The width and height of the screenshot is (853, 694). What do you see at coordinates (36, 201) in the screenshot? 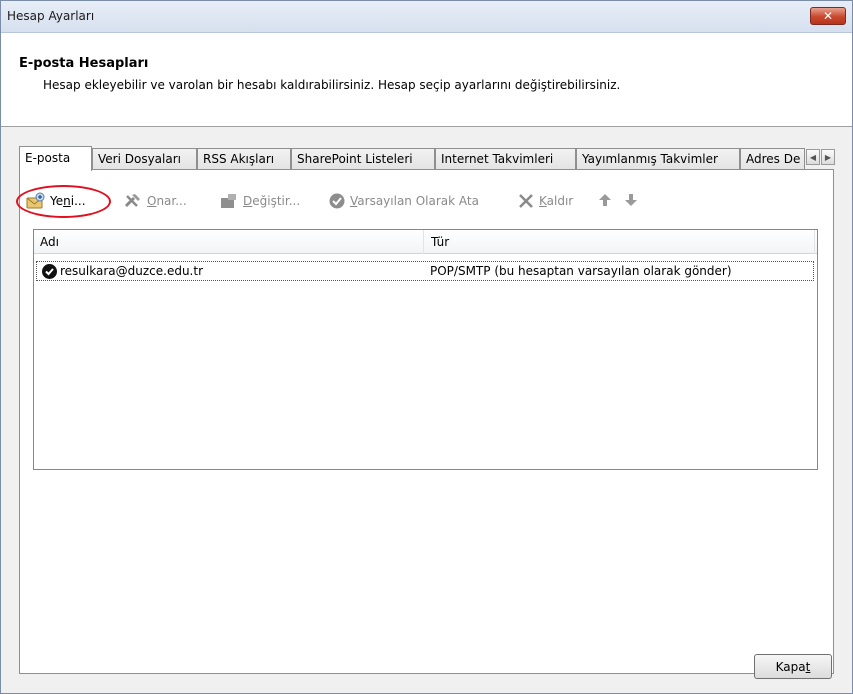
I see `new-account-icon` at bounding box center [36, 201].